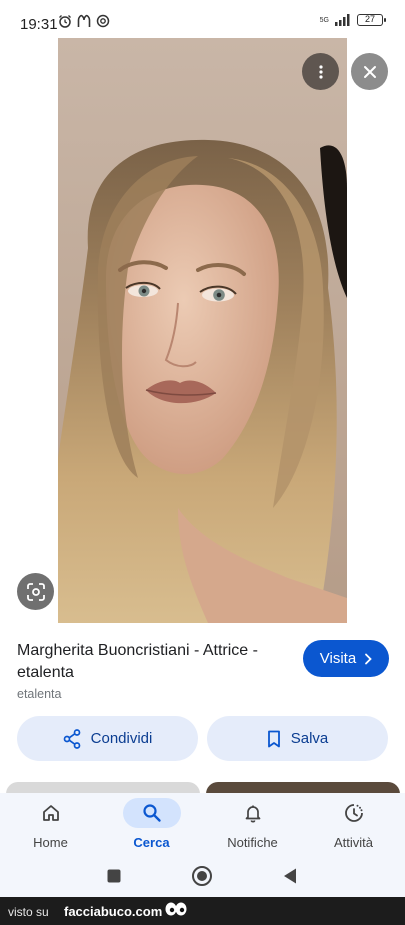 The height and width of the screenshot is (925, 405). What do you see at coordinates (273, 738) in the screenshot?
I see `bookmark-icon` at bounding box center [273, 738].